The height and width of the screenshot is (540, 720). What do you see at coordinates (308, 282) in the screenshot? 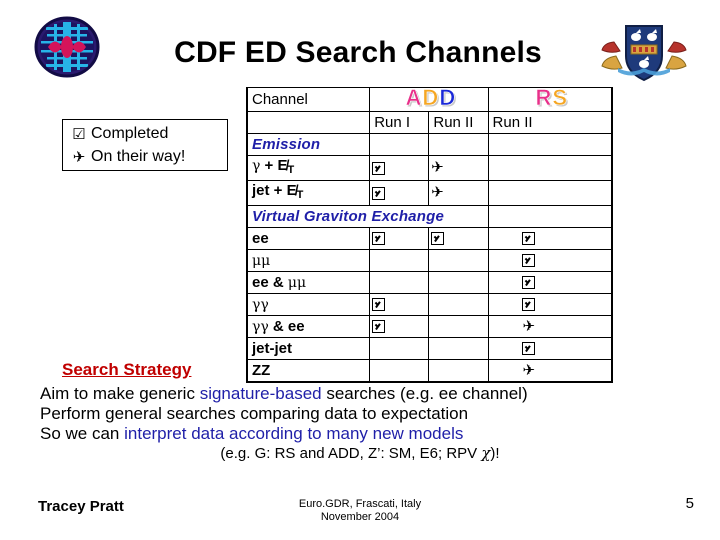
I see `row-channel-ee-and-mumu: ee & μμ` at bounding box center [308, 282].